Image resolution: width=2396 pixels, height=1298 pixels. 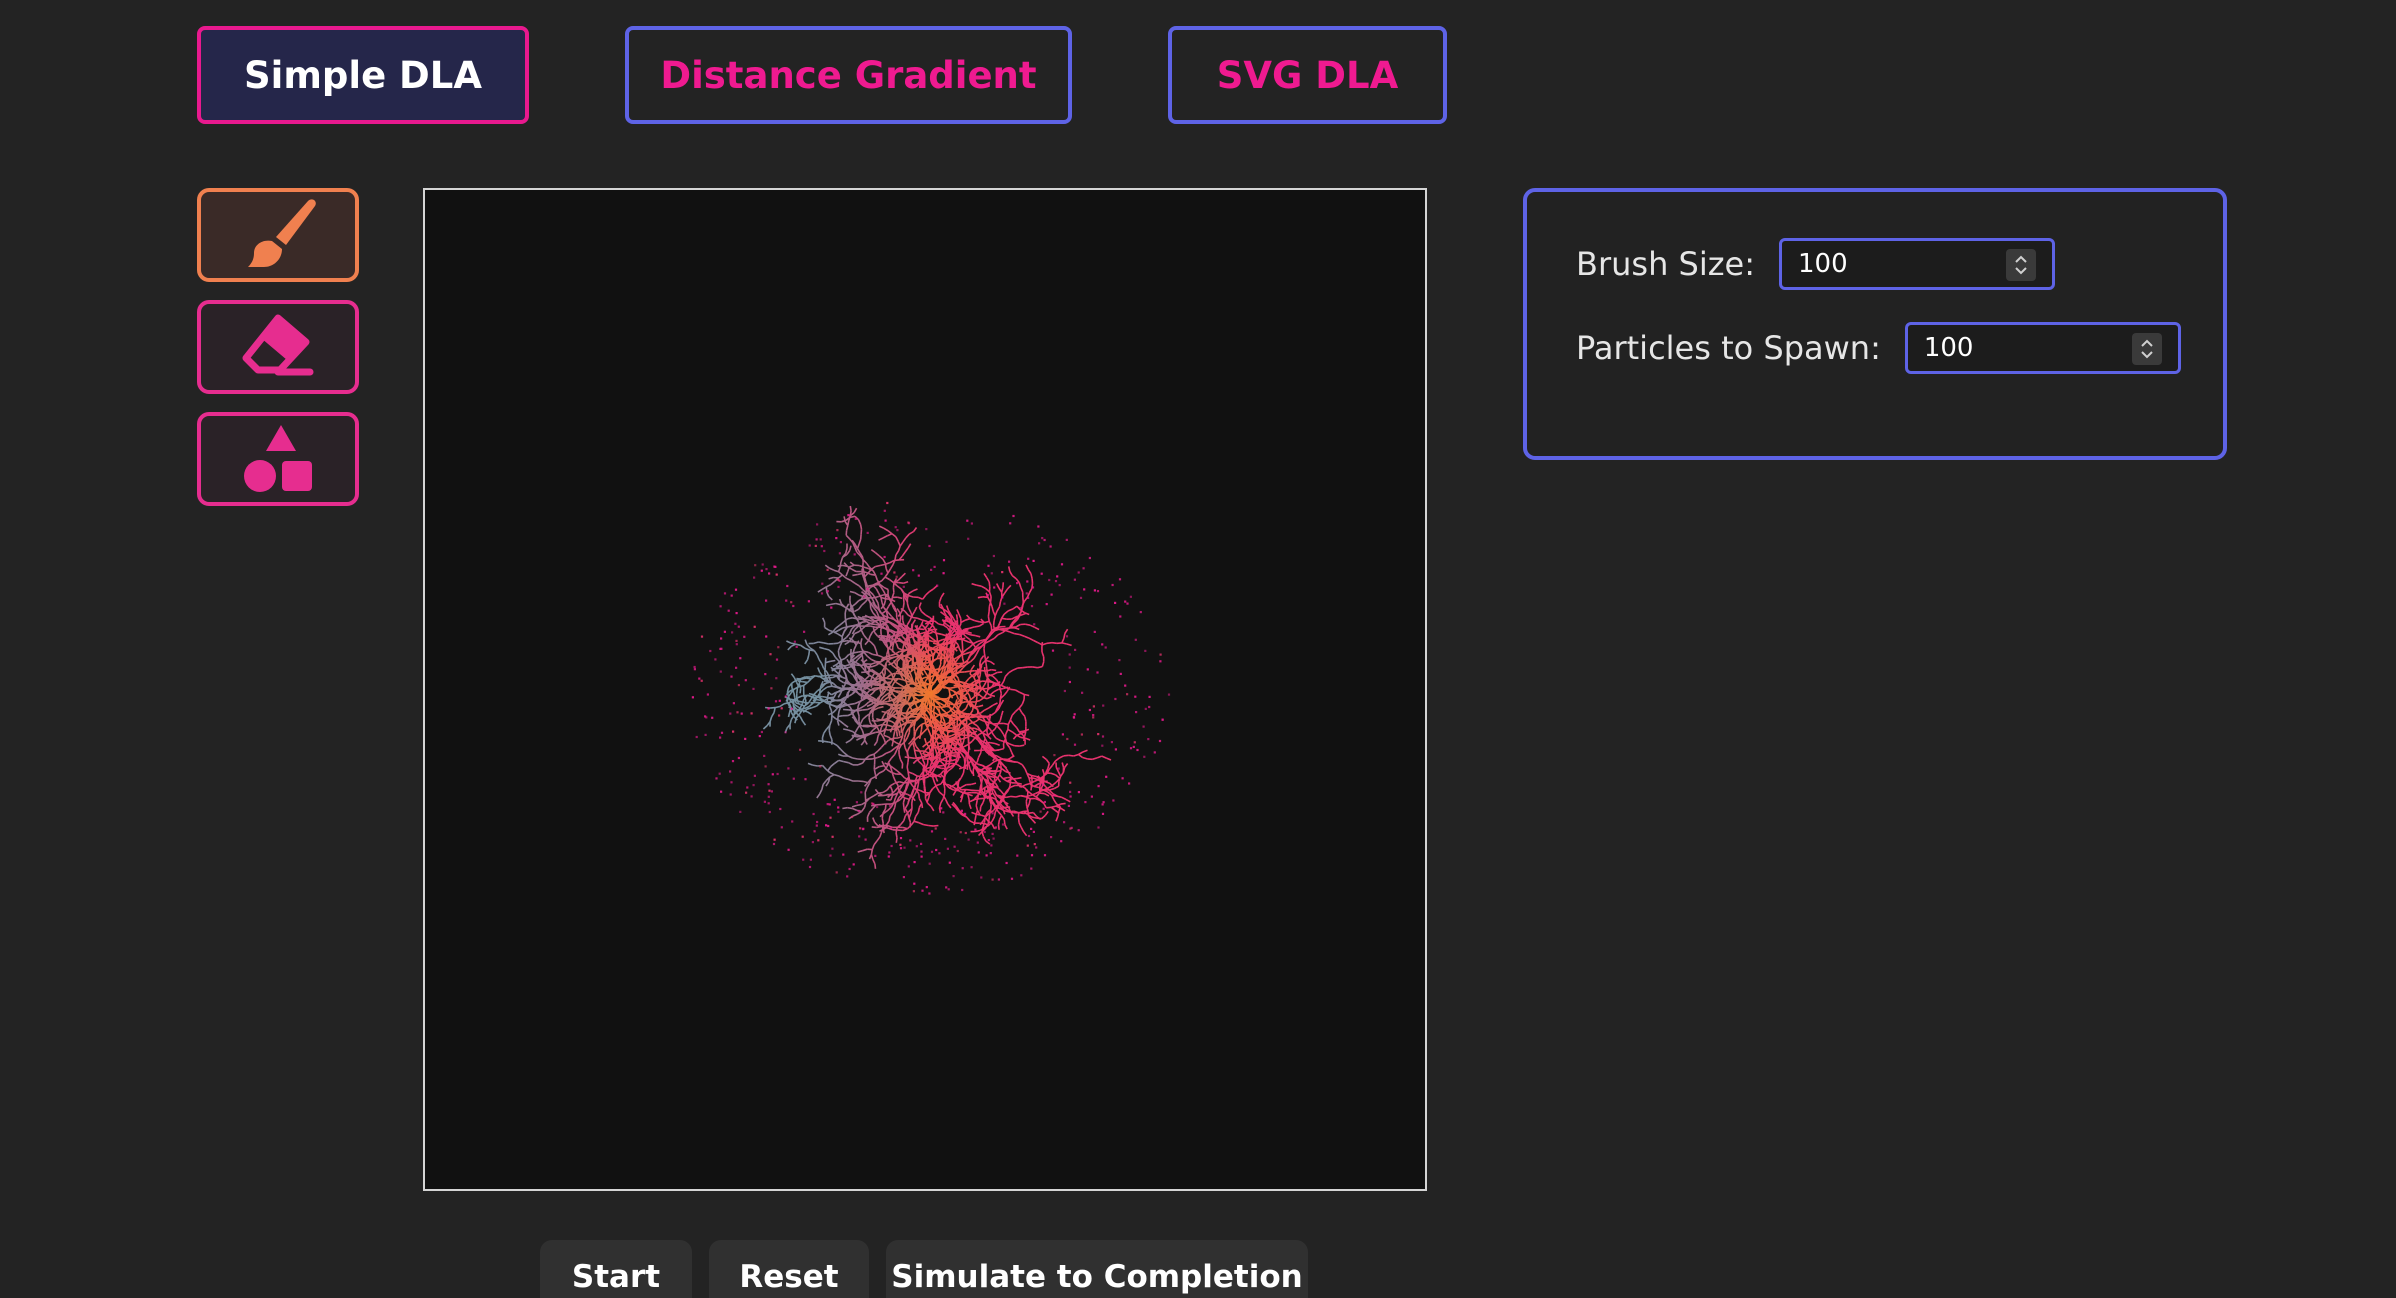 I want to click on brush-size-input: 100, so click(x=1916, y=264).